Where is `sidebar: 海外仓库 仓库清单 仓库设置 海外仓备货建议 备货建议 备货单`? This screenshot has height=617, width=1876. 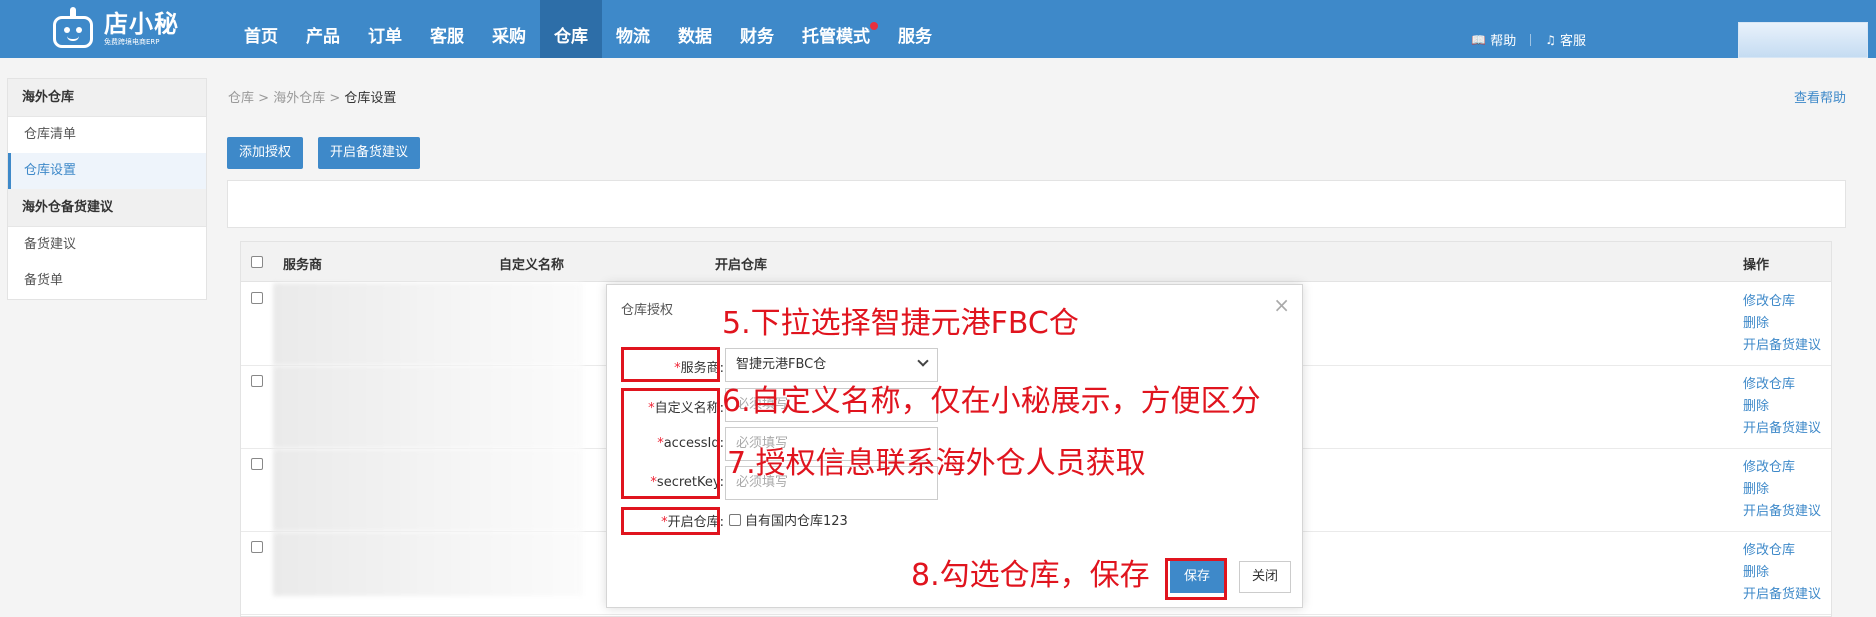
sidebar: 海外仓库 仓库清单 仓库设置 海外仓备货建议 备货建议 备货单 is located at coordinates (107, 189).